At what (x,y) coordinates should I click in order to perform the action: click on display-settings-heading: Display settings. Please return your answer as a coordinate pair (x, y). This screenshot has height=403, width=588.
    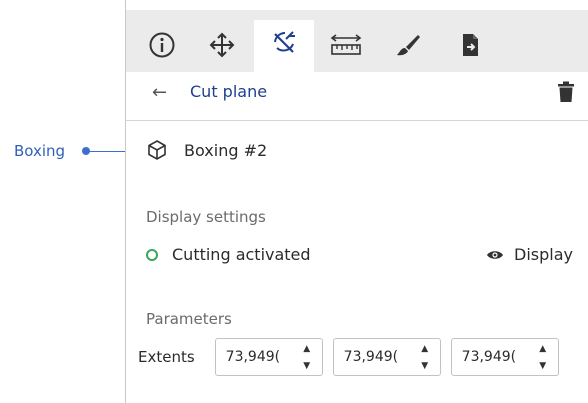
    Looking at the image, I should click on (206, 217).